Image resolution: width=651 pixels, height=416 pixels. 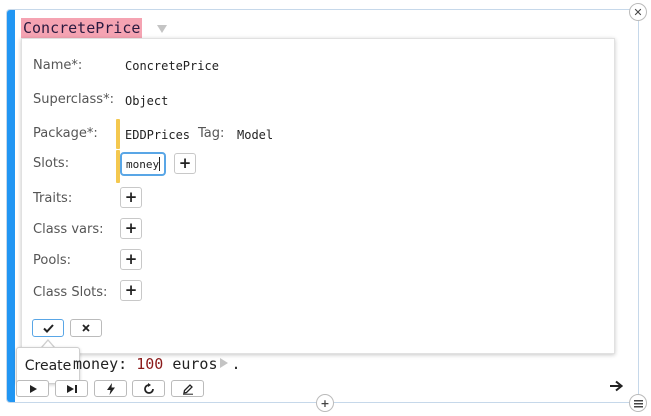 I want to click on arrow-right-icon, so click(x=616, y=384).